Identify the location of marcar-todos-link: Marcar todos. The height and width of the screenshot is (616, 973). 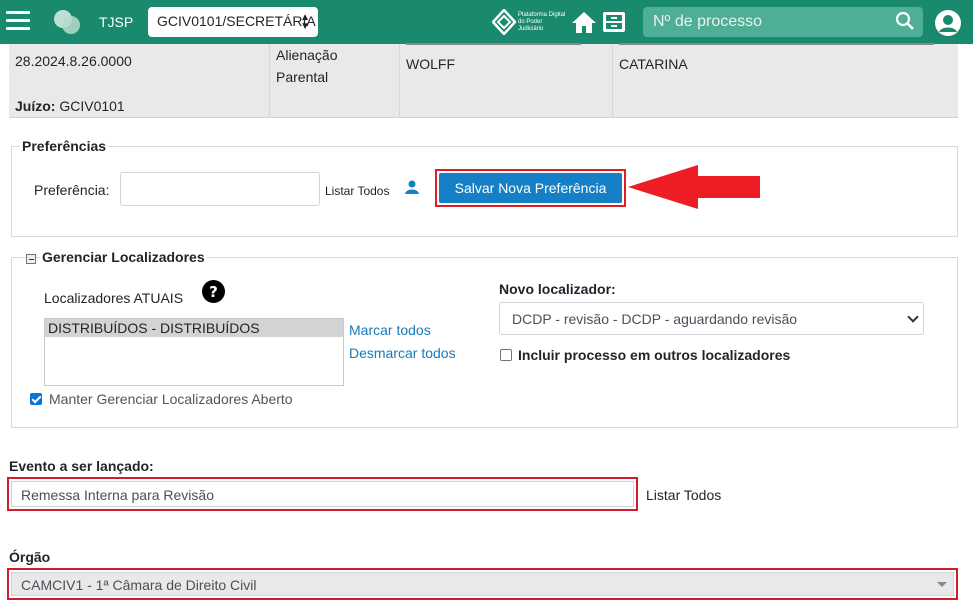
(390, 330).